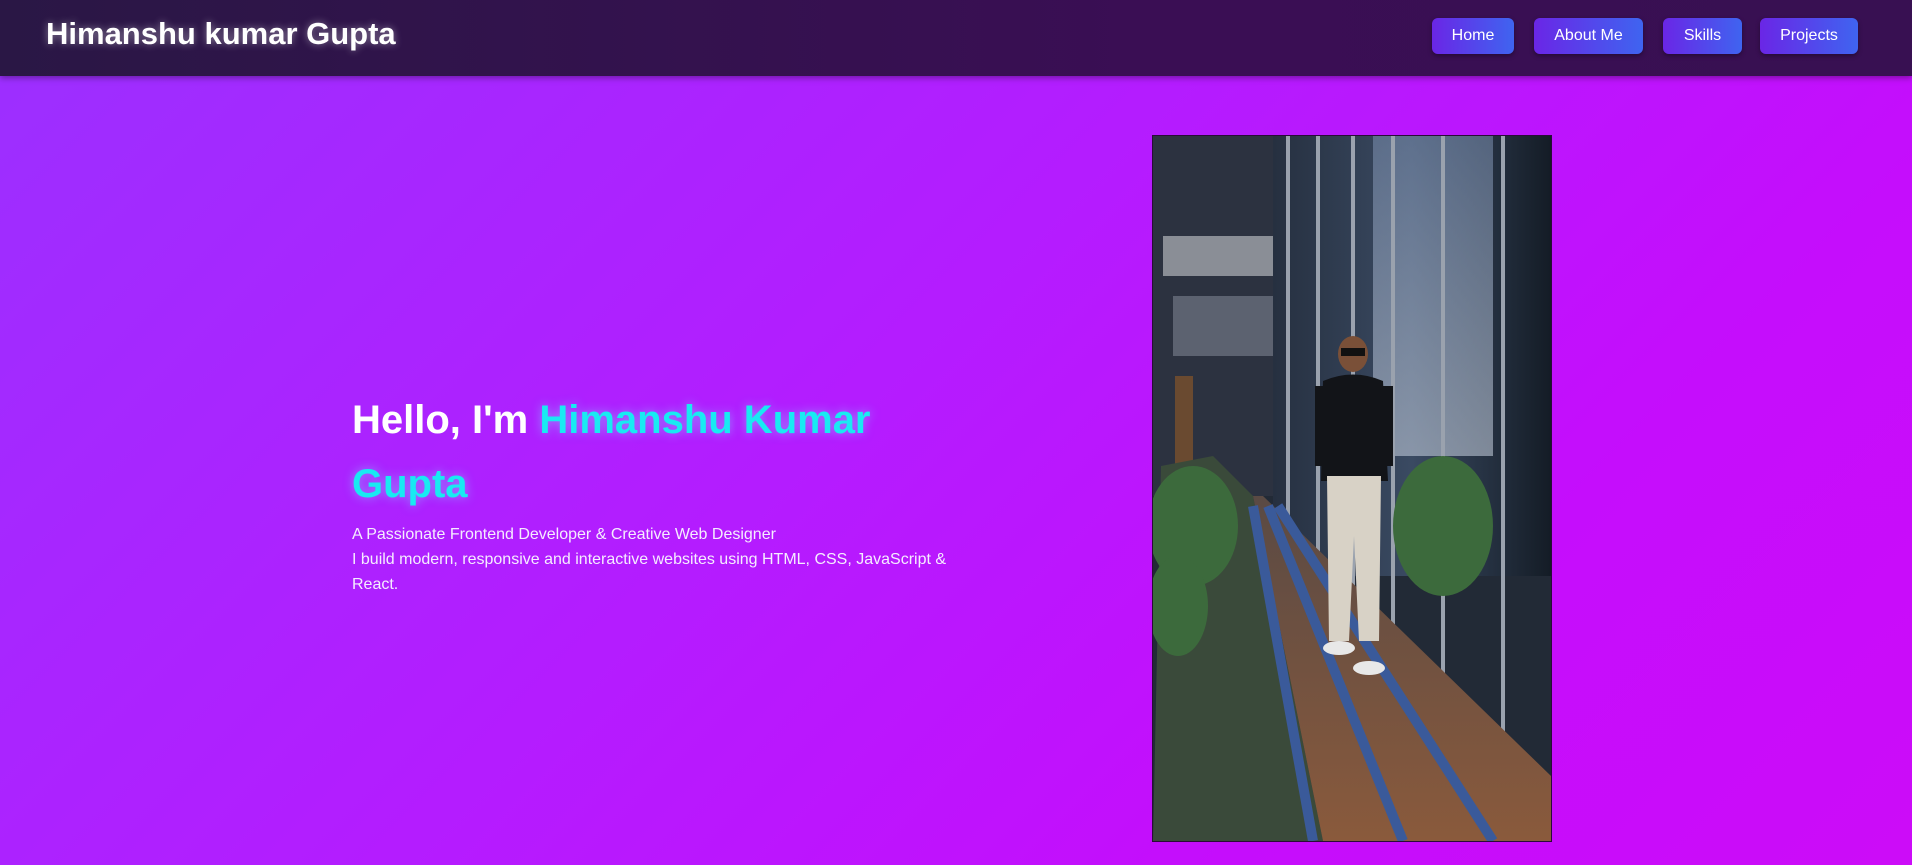  What do you see at coordinates (1702, 36) in the screenshot?
I see `nav-skills-button: Skills` at bounding box center [1702, 36].